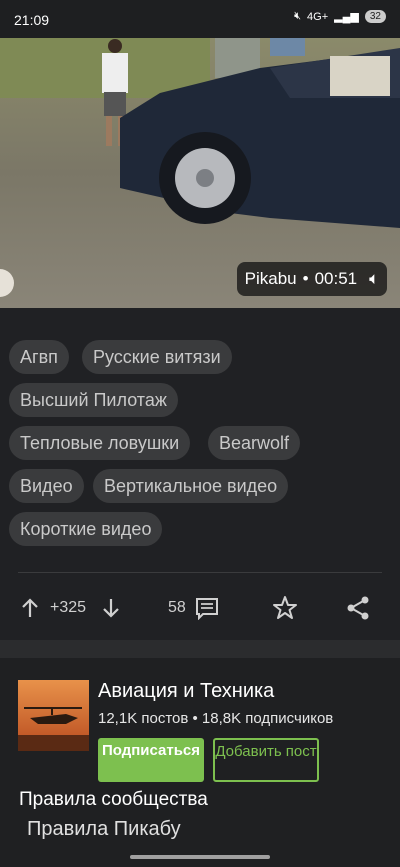 The image size is (400, 867). I want to click on subscribe-button: Подписаться, so click(151, 760).